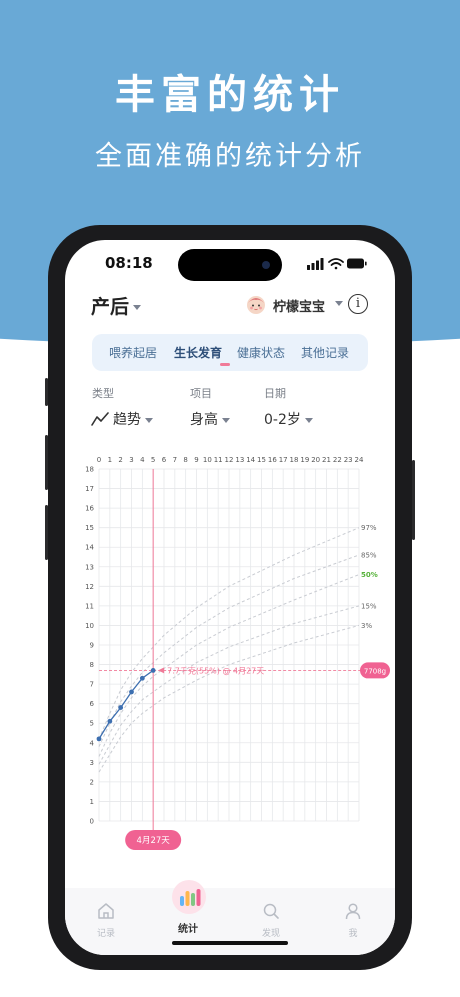  Describe the element at coordinates (89, 528) in the screenshot. I see `y-tick-label: 15` at that location.